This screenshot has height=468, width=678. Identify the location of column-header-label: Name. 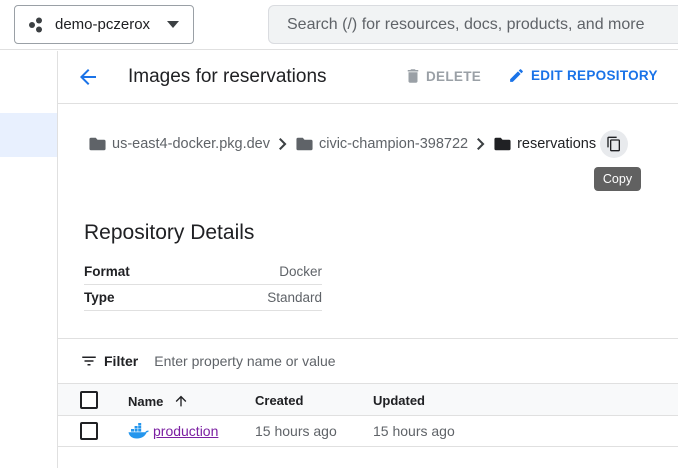
(146, 401).